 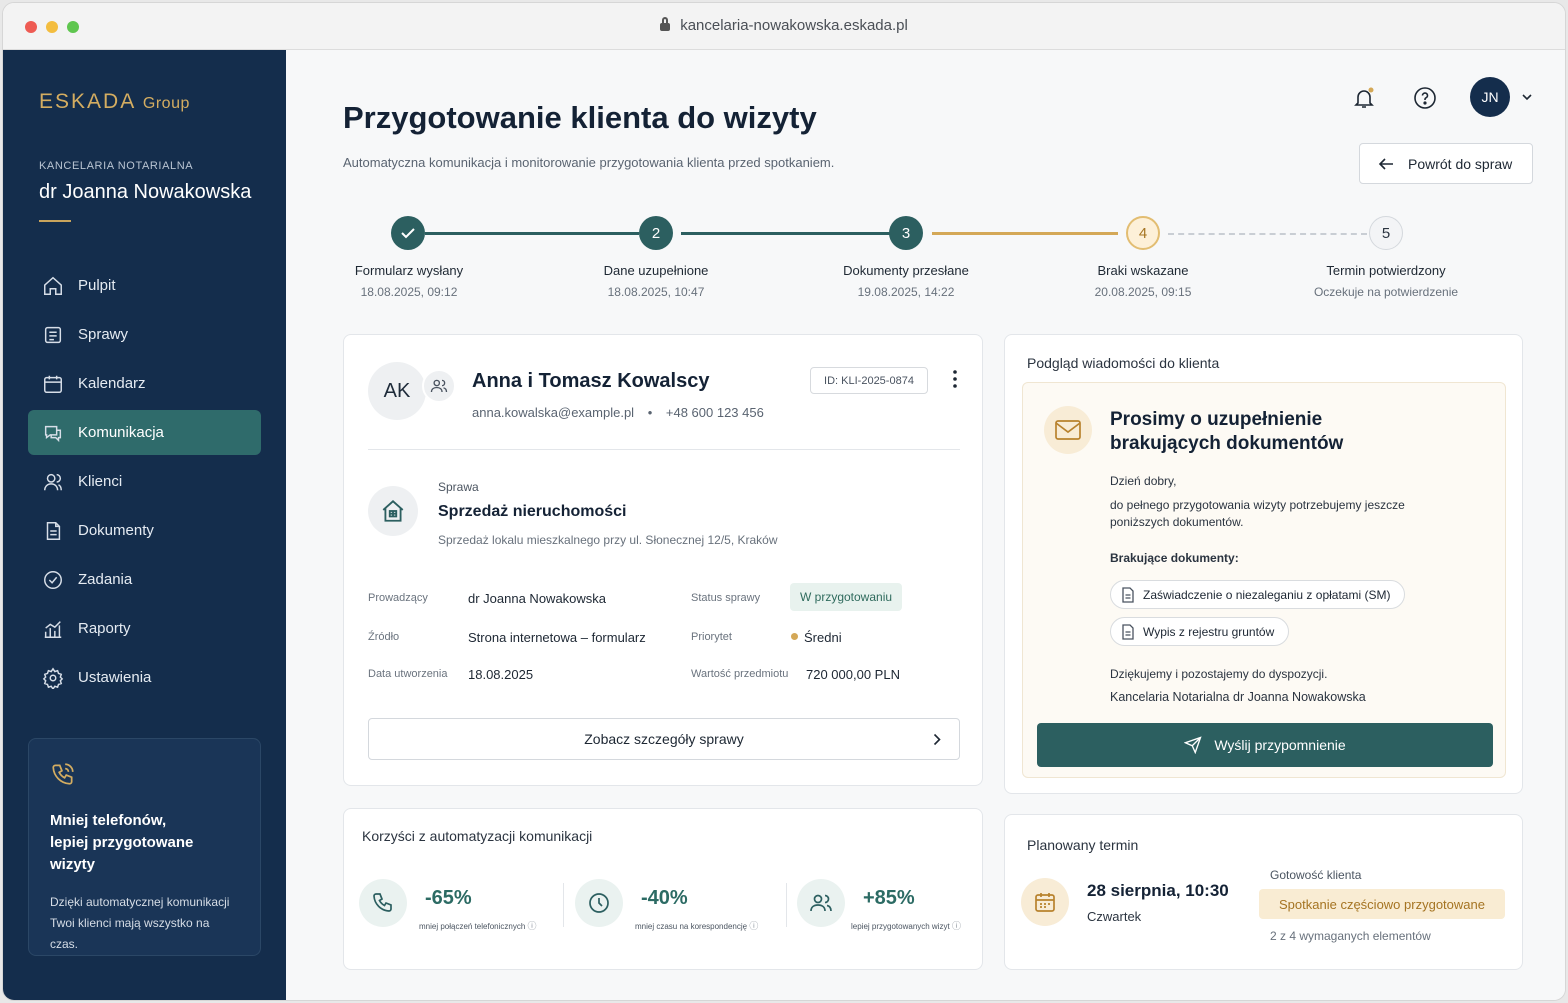 I want to click on home-icon, so click(x=53, y=285).